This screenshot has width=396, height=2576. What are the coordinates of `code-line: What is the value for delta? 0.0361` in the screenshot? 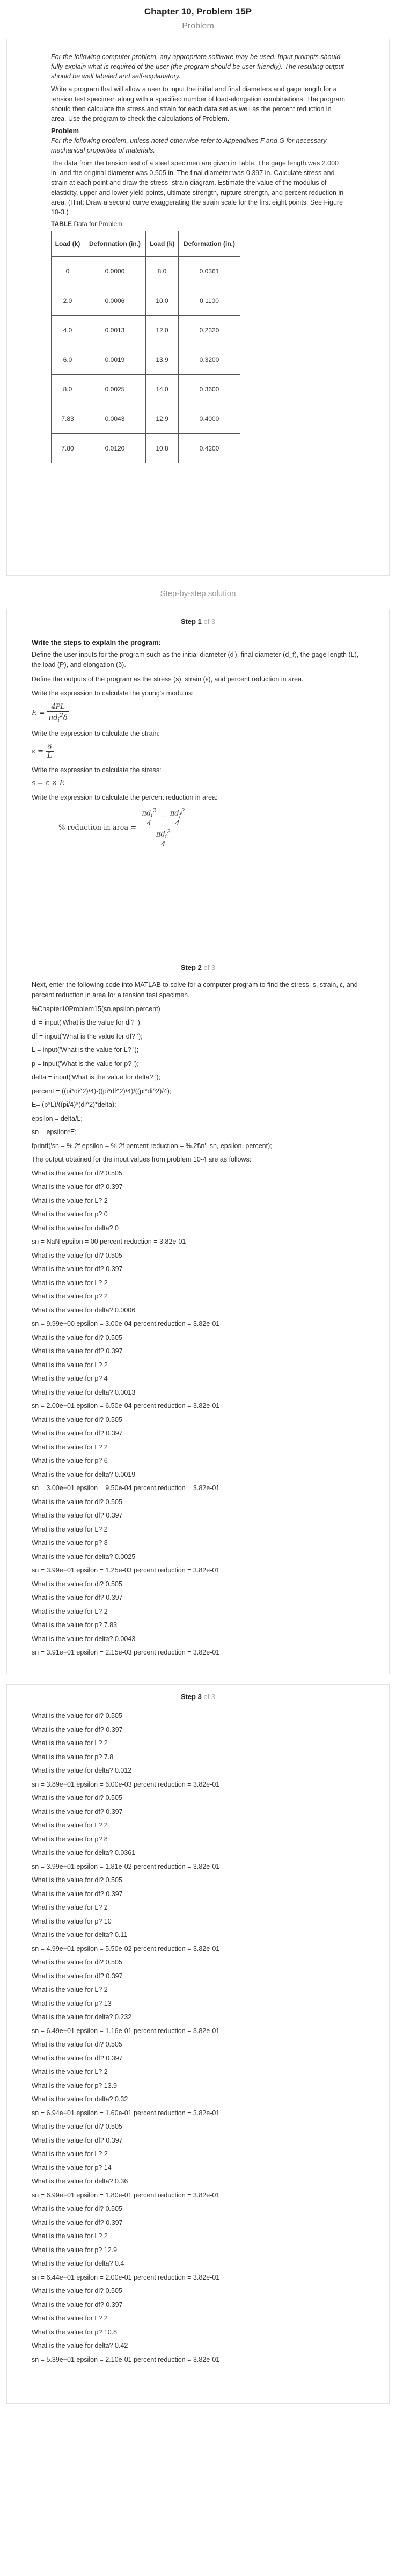 It's located at (84, 1852).